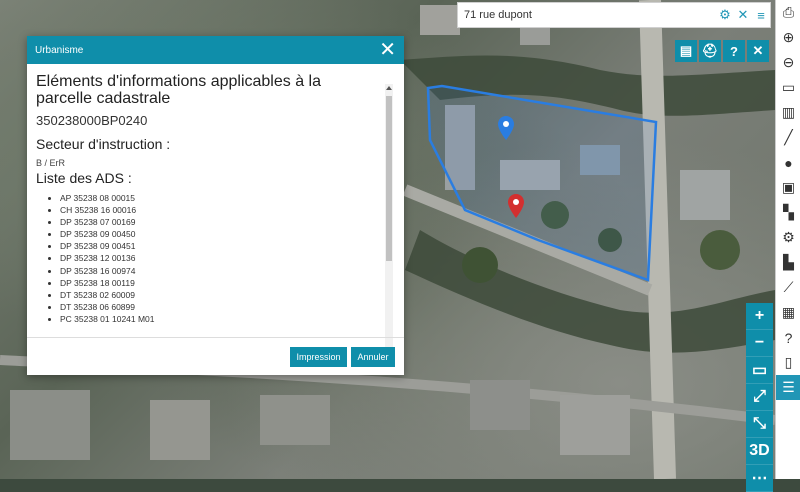 This screenshot has width=800, height=492. Describe the element at coordinates (103, 144) in the screenshot. I see `secteur-label: Secteur d'instruction :` at that location.